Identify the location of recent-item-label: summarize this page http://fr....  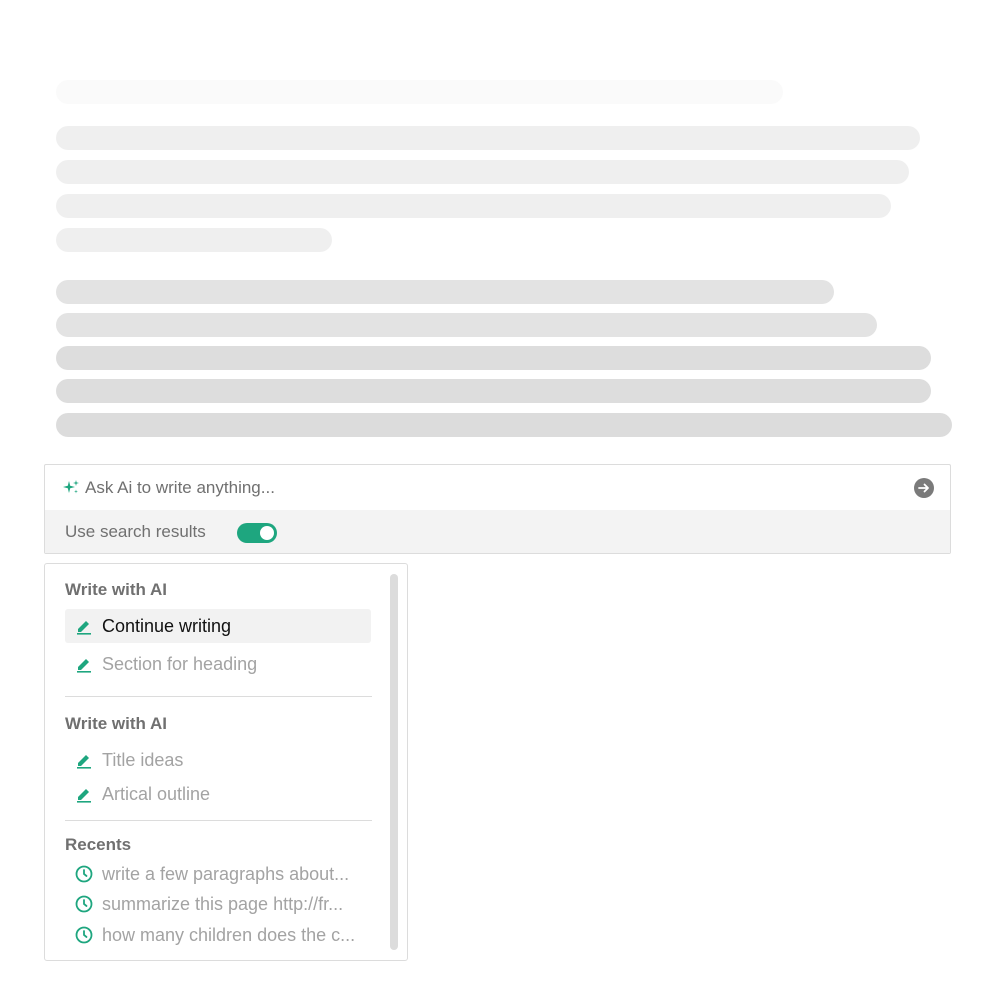
(223, 904).